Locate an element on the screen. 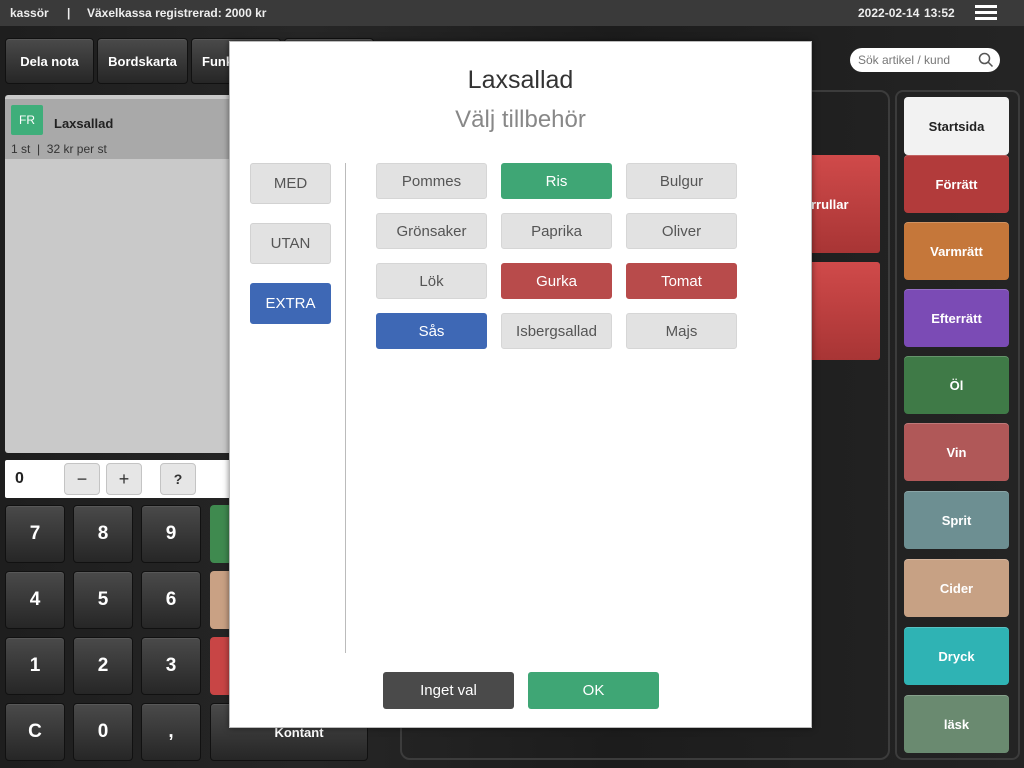  dialog-title: Laxsallad is located at coordinates (520, 80).